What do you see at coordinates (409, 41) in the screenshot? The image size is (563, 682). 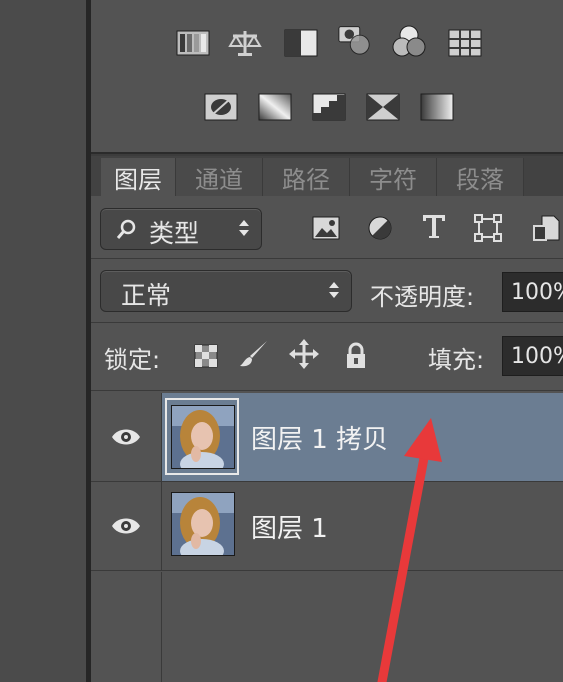 I see `channel-mixer-icon` at bounding box center [409, 41].